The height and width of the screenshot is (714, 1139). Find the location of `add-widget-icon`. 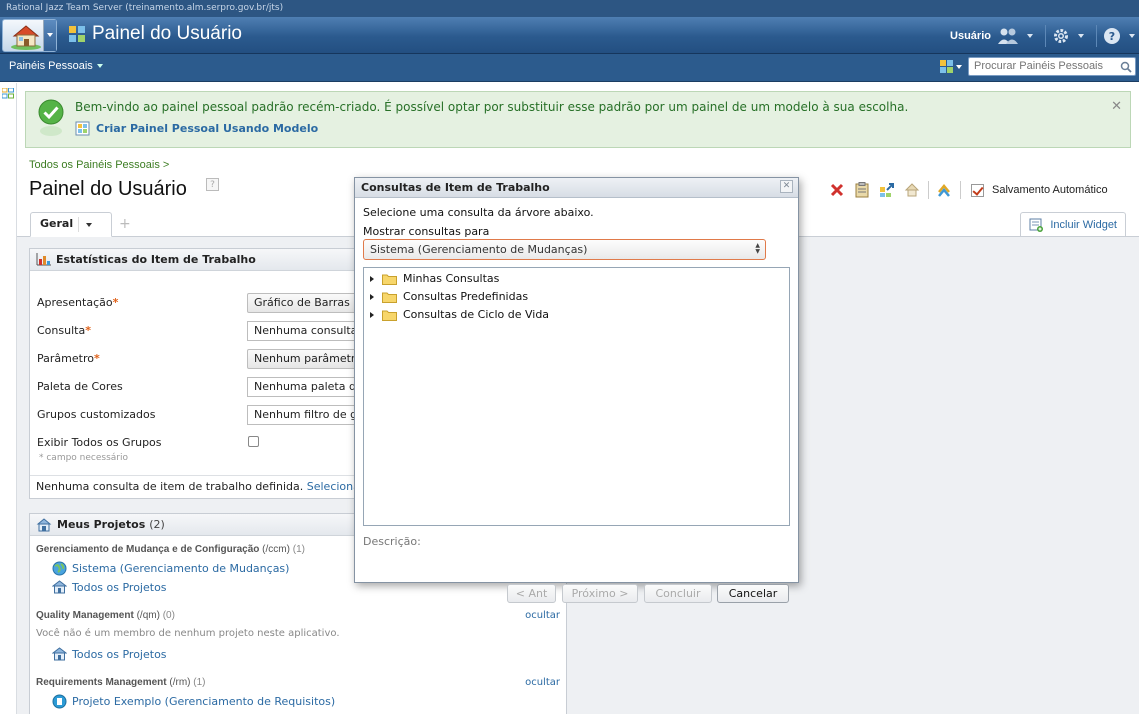

add-widget-icon is located at coordinates (1036, 225).